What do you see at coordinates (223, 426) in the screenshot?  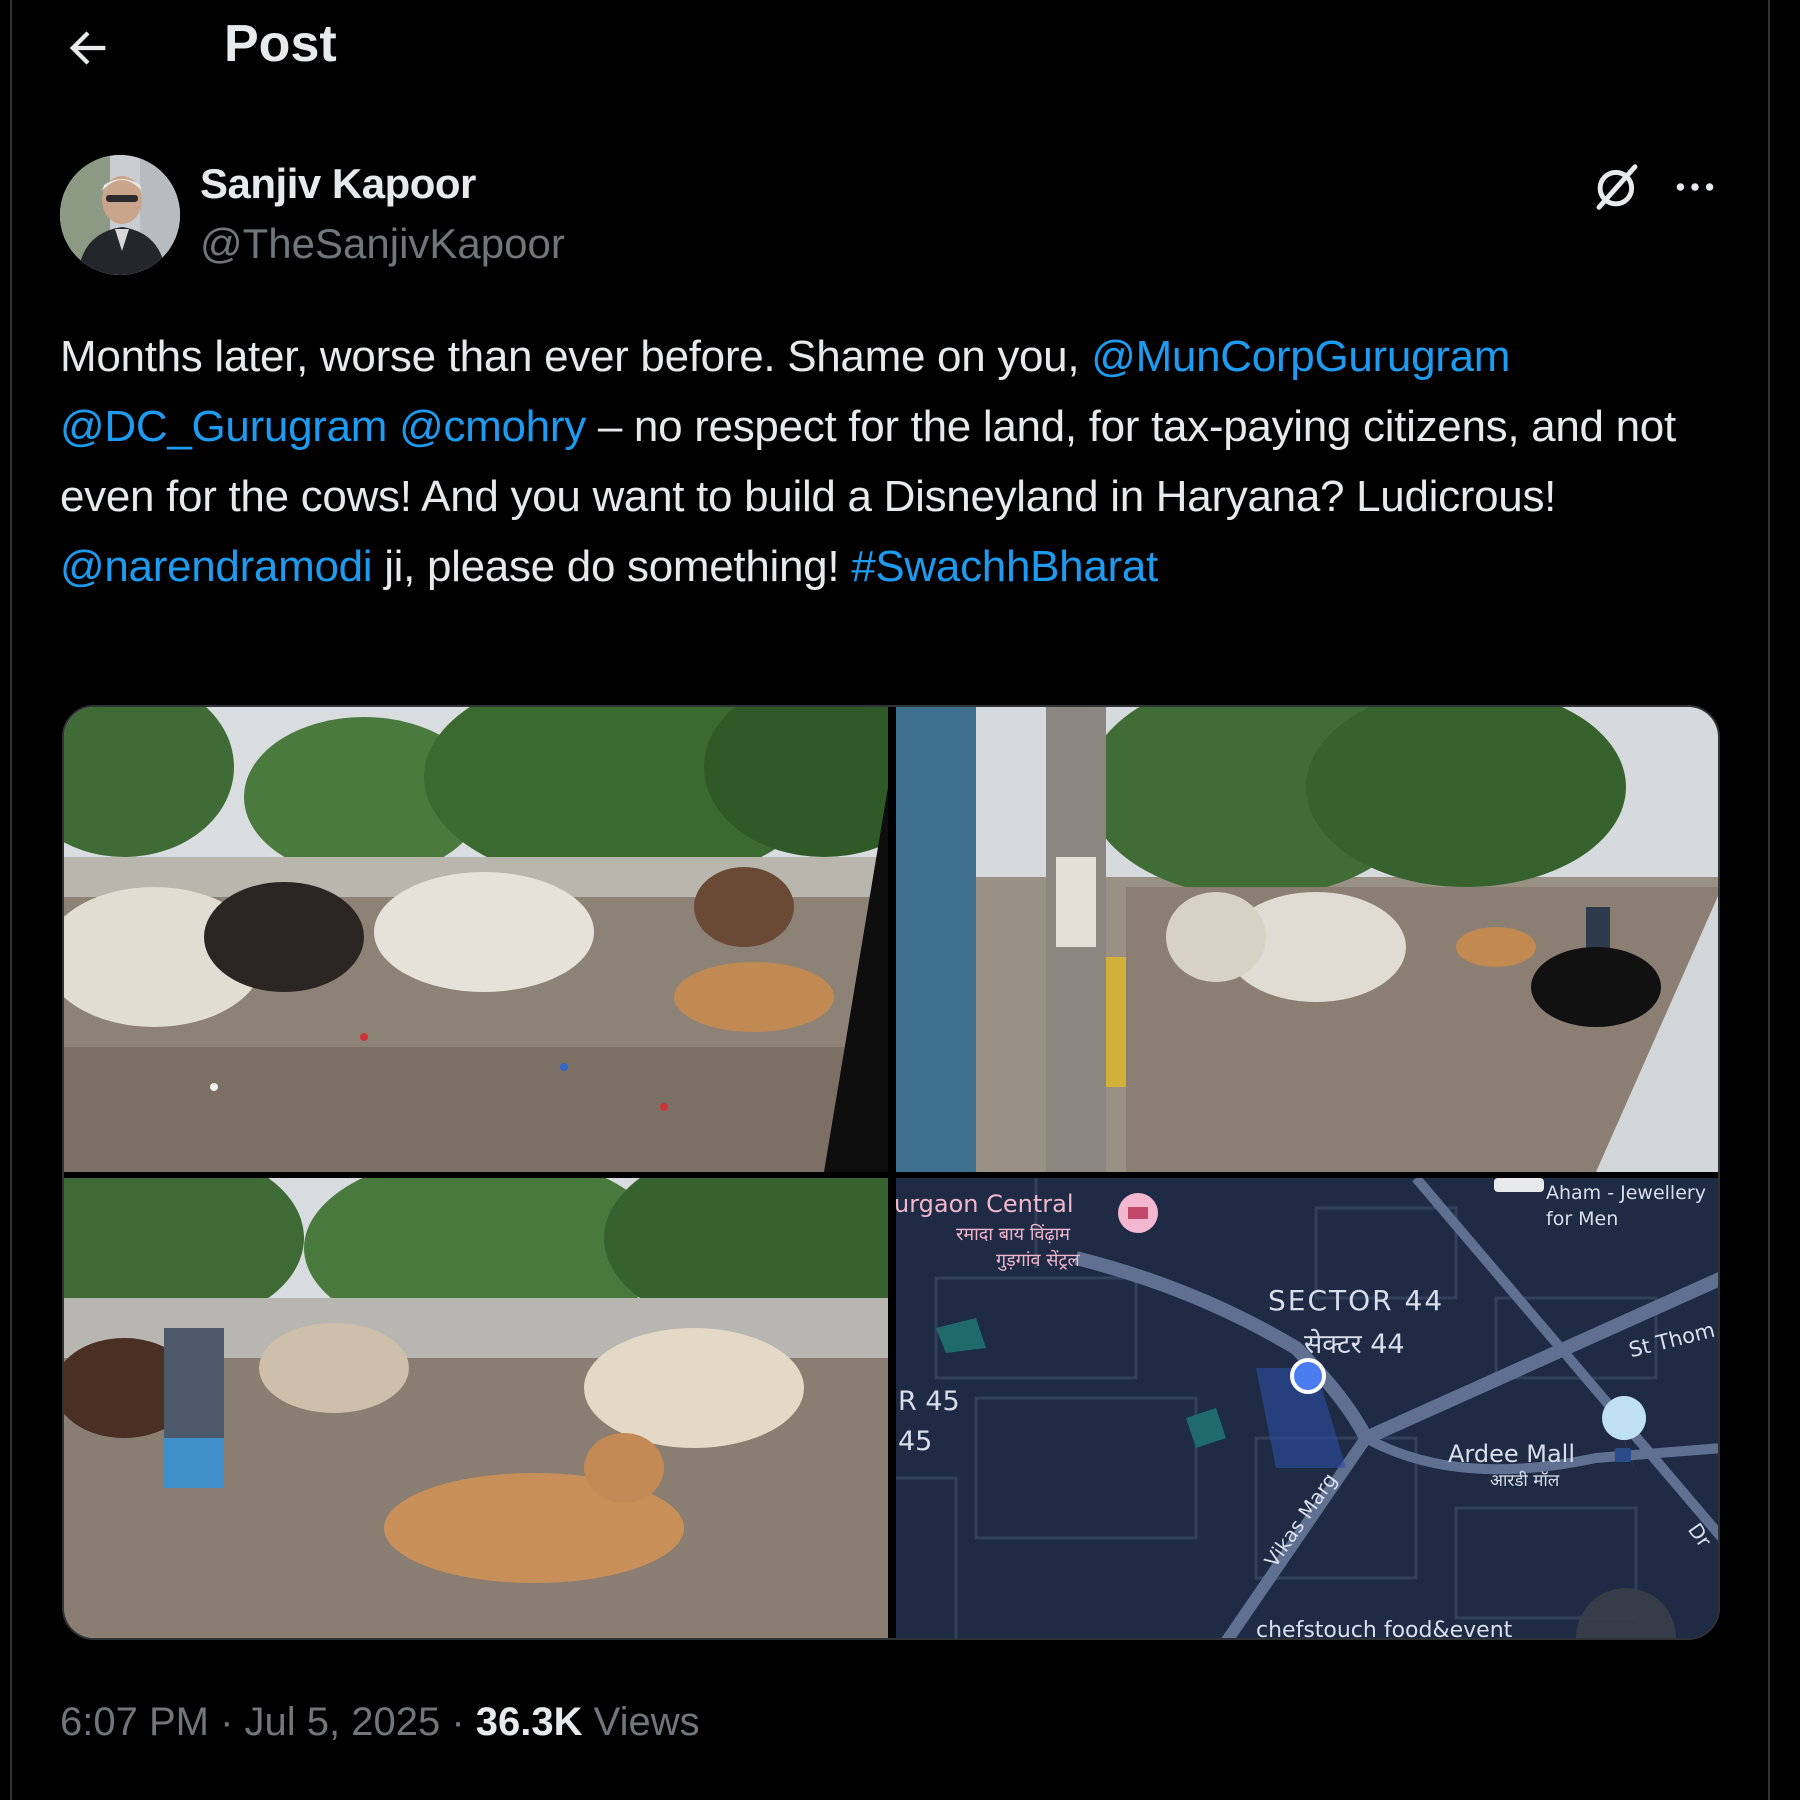 I see `mention-link: @DC_Gurugram` at bounding box center [223, 426].